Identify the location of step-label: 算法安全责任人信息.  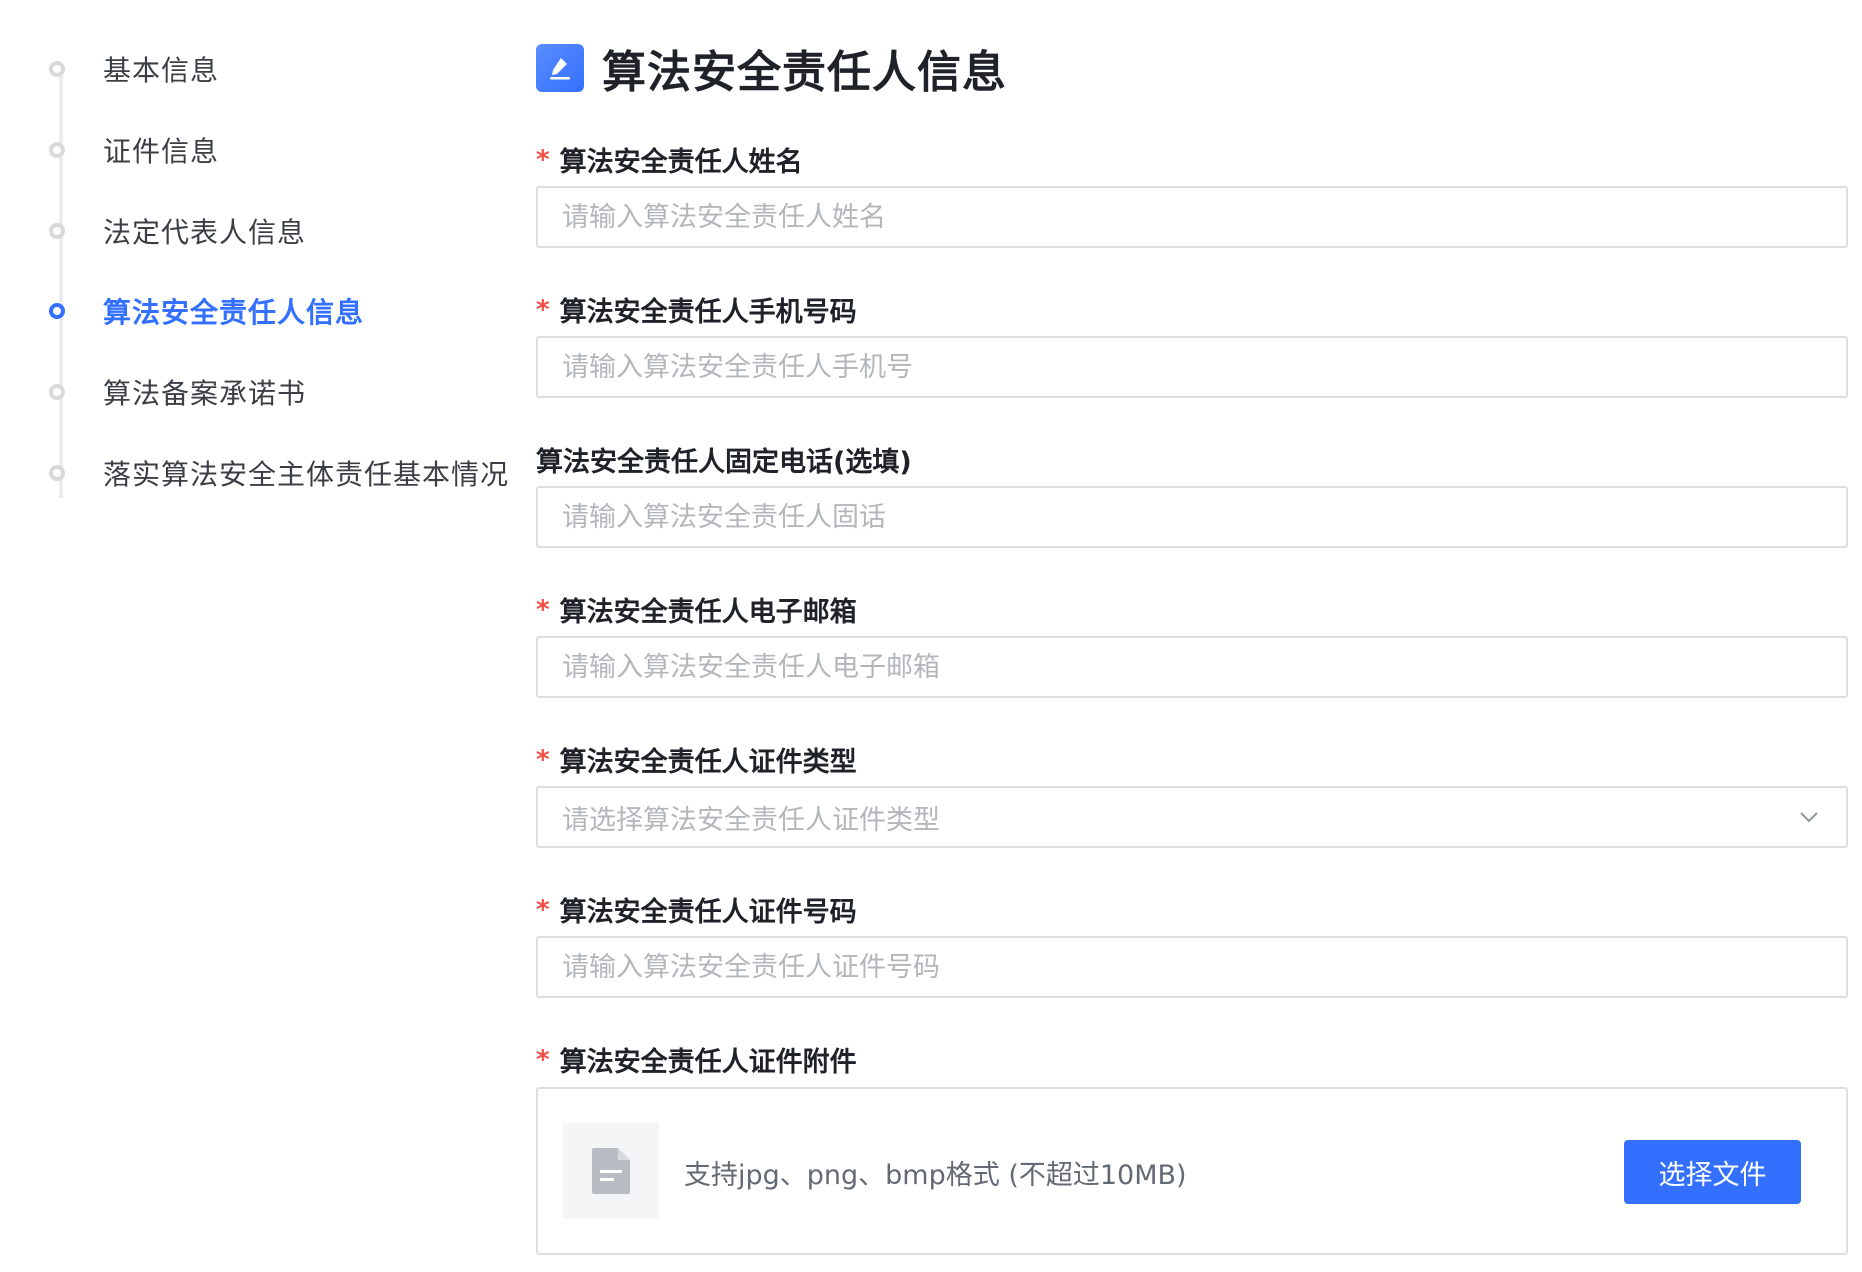
(234, 312).